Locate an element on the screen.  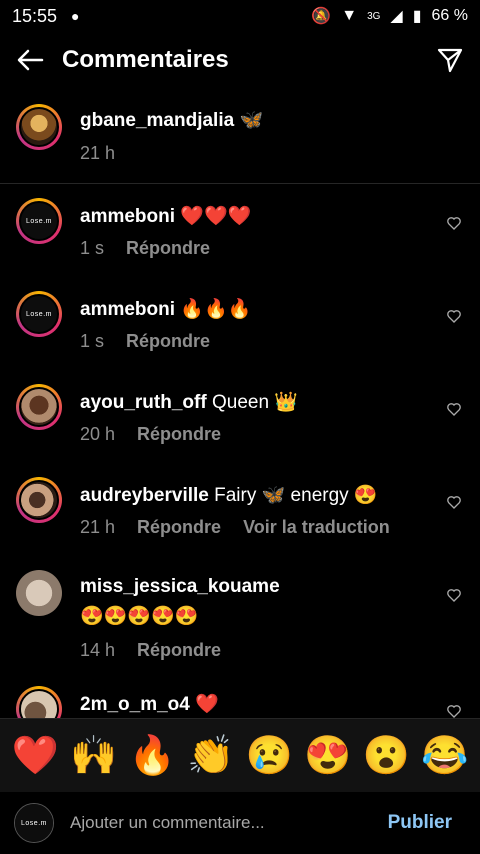
status-bar: 15:55 ● 🔕 ▼ 3G ◢ ▮ 66 % is located at coordinates (240, 16).